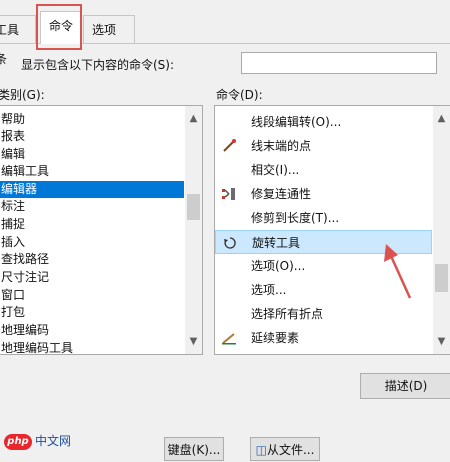 The height and width of the screenshot is (462, 450). I want to click on list-item: 延续要素, so click(323, 338).